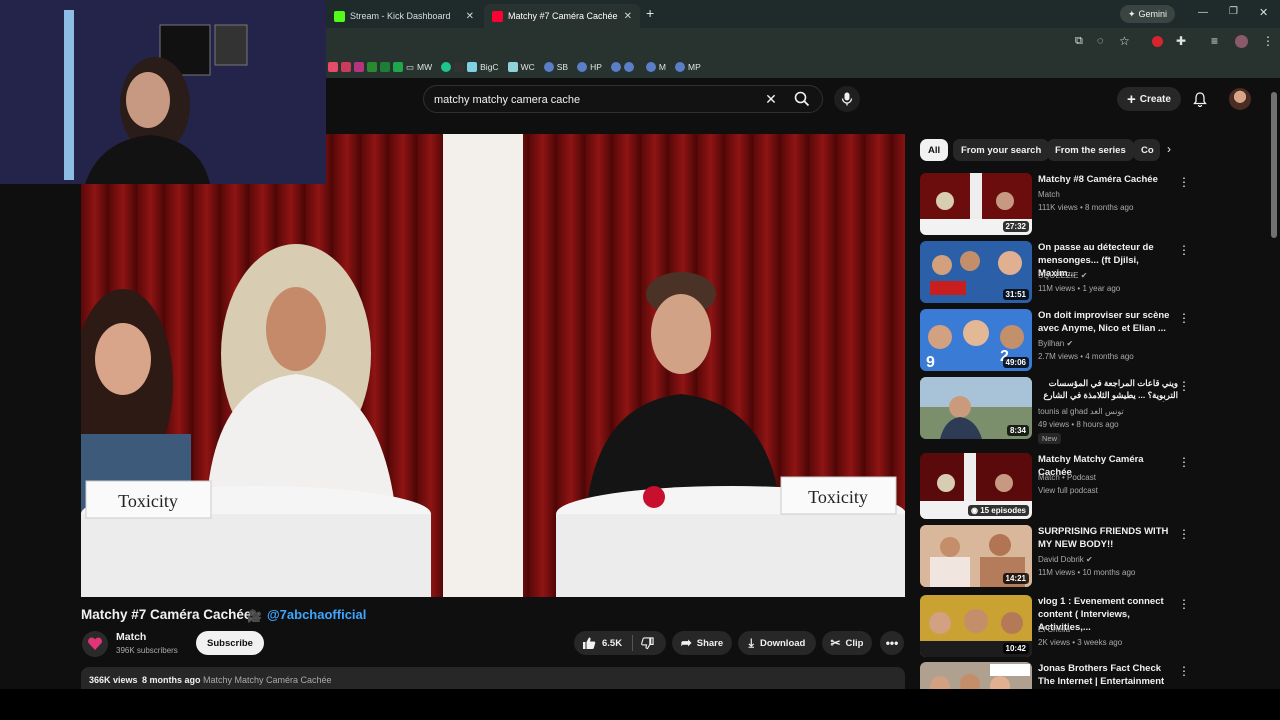 The height and width of the screenshot is (720, 1280). I want to click on chevron-right-icon: ›, so click(1169, 149).